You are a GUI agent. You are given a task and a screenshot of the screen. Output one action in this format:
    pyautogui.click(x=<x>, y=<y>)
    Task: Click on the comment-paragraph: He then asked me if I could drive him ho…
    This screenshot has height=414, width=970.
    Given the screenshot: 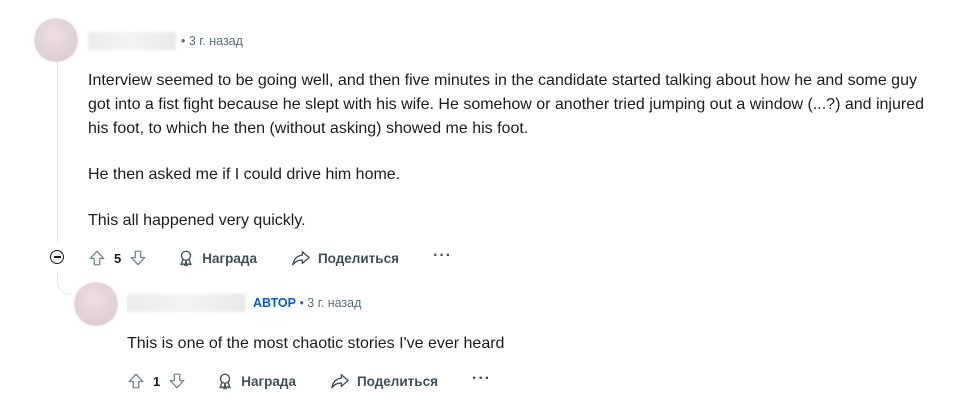 What is the action you would take?
    pyautogui.click(x=244, y=174)
    